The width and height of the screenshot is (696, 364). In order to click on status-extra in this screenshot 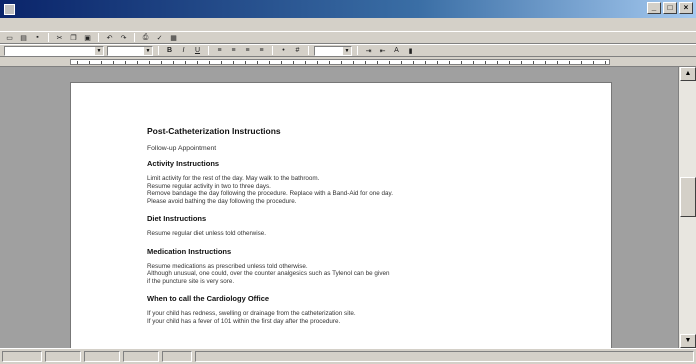, I will do `click(141, 356)`.